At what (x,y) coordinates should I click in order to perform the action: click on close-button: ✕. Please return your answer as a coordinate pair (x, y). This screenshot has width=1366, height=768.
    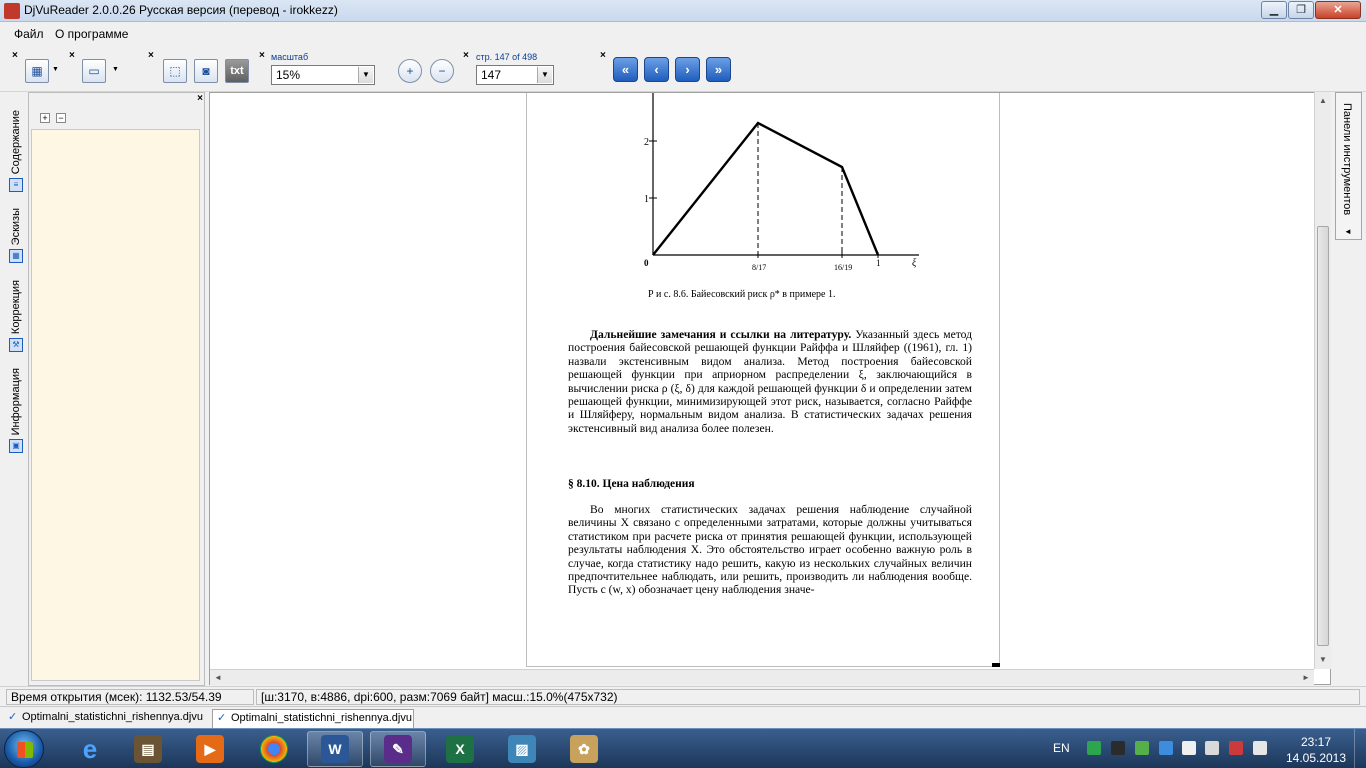
    Looking at the image, I should click on (1338, 10).